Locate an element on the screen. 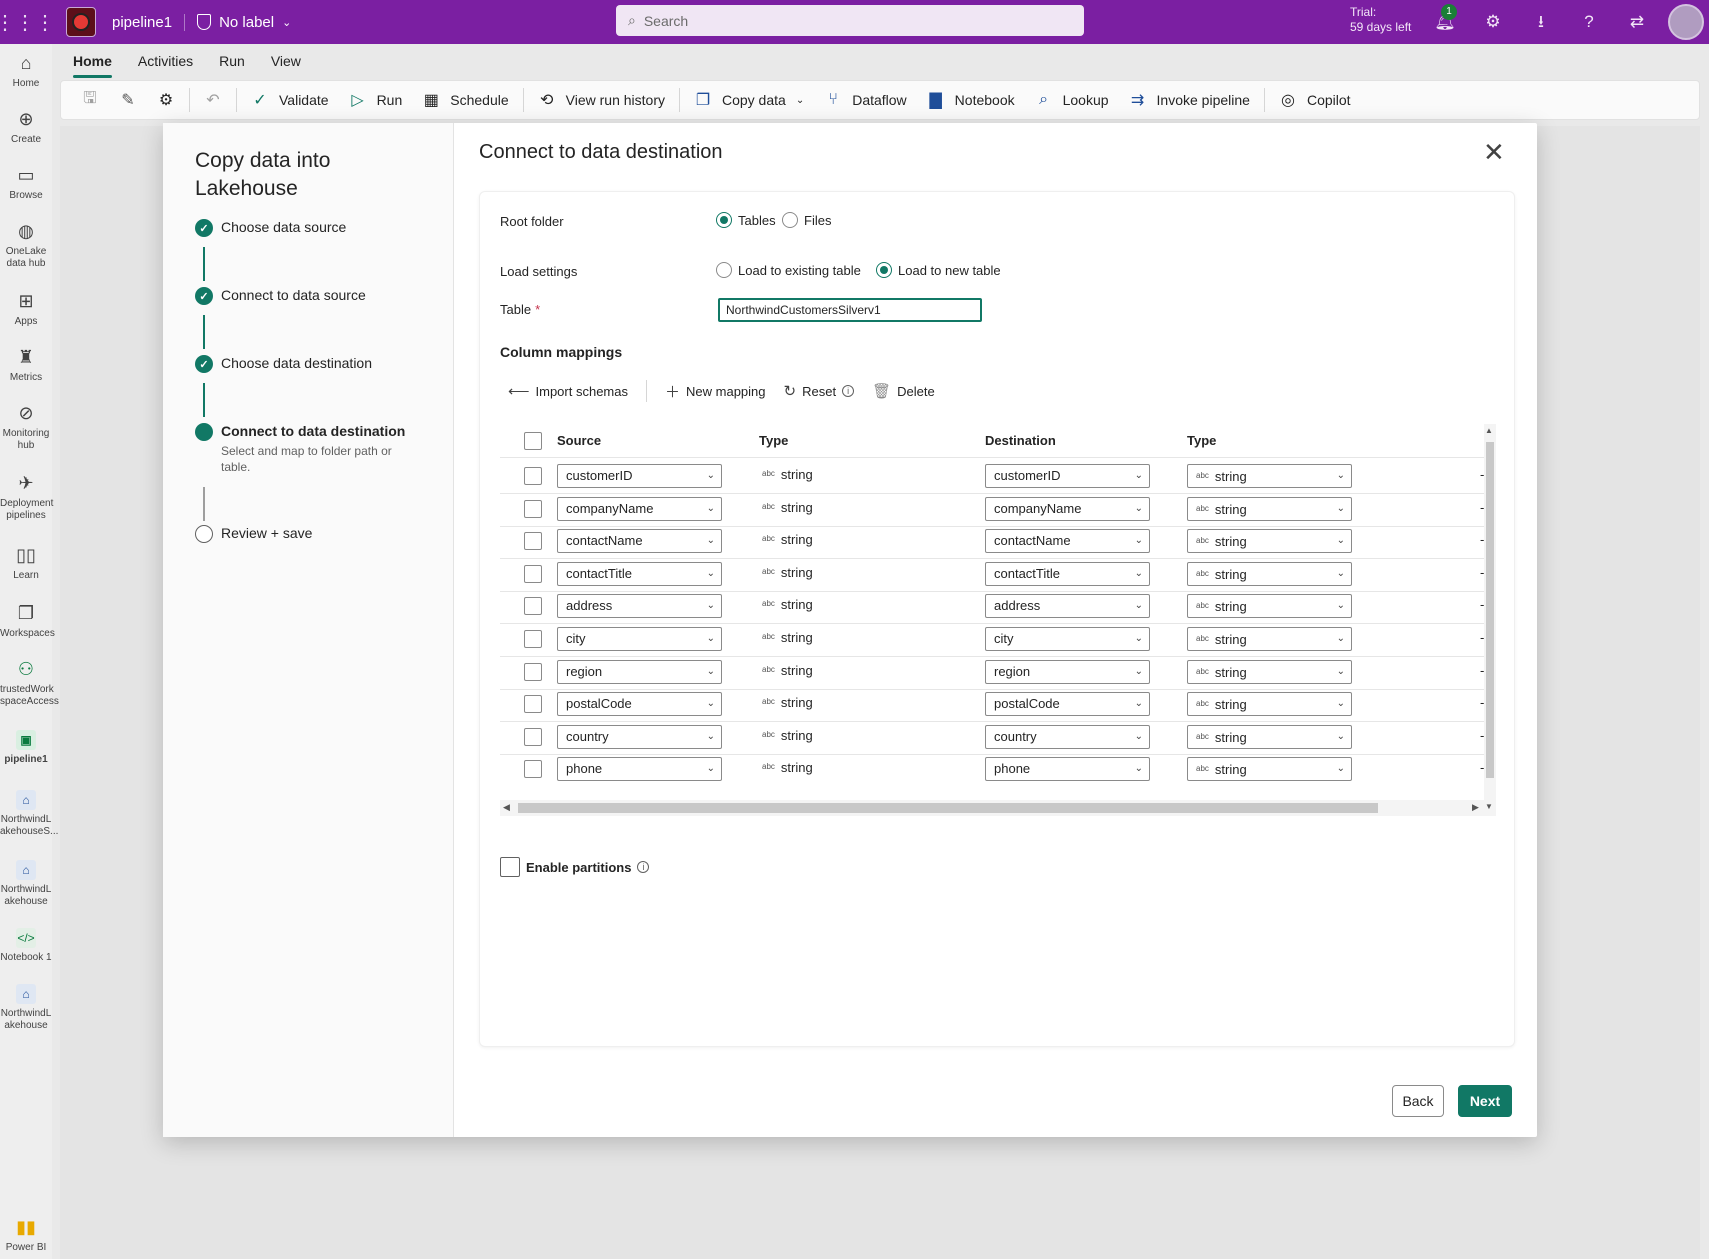  source-column-dropdown: contactTitle ⌄ is located at coordinates (639, 573).